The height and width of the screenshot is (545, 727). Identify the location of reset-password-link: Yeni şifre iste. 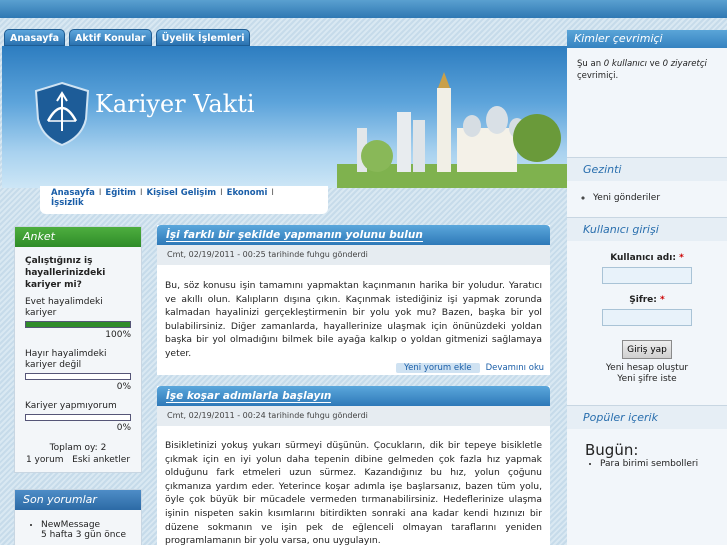
(647, 379).